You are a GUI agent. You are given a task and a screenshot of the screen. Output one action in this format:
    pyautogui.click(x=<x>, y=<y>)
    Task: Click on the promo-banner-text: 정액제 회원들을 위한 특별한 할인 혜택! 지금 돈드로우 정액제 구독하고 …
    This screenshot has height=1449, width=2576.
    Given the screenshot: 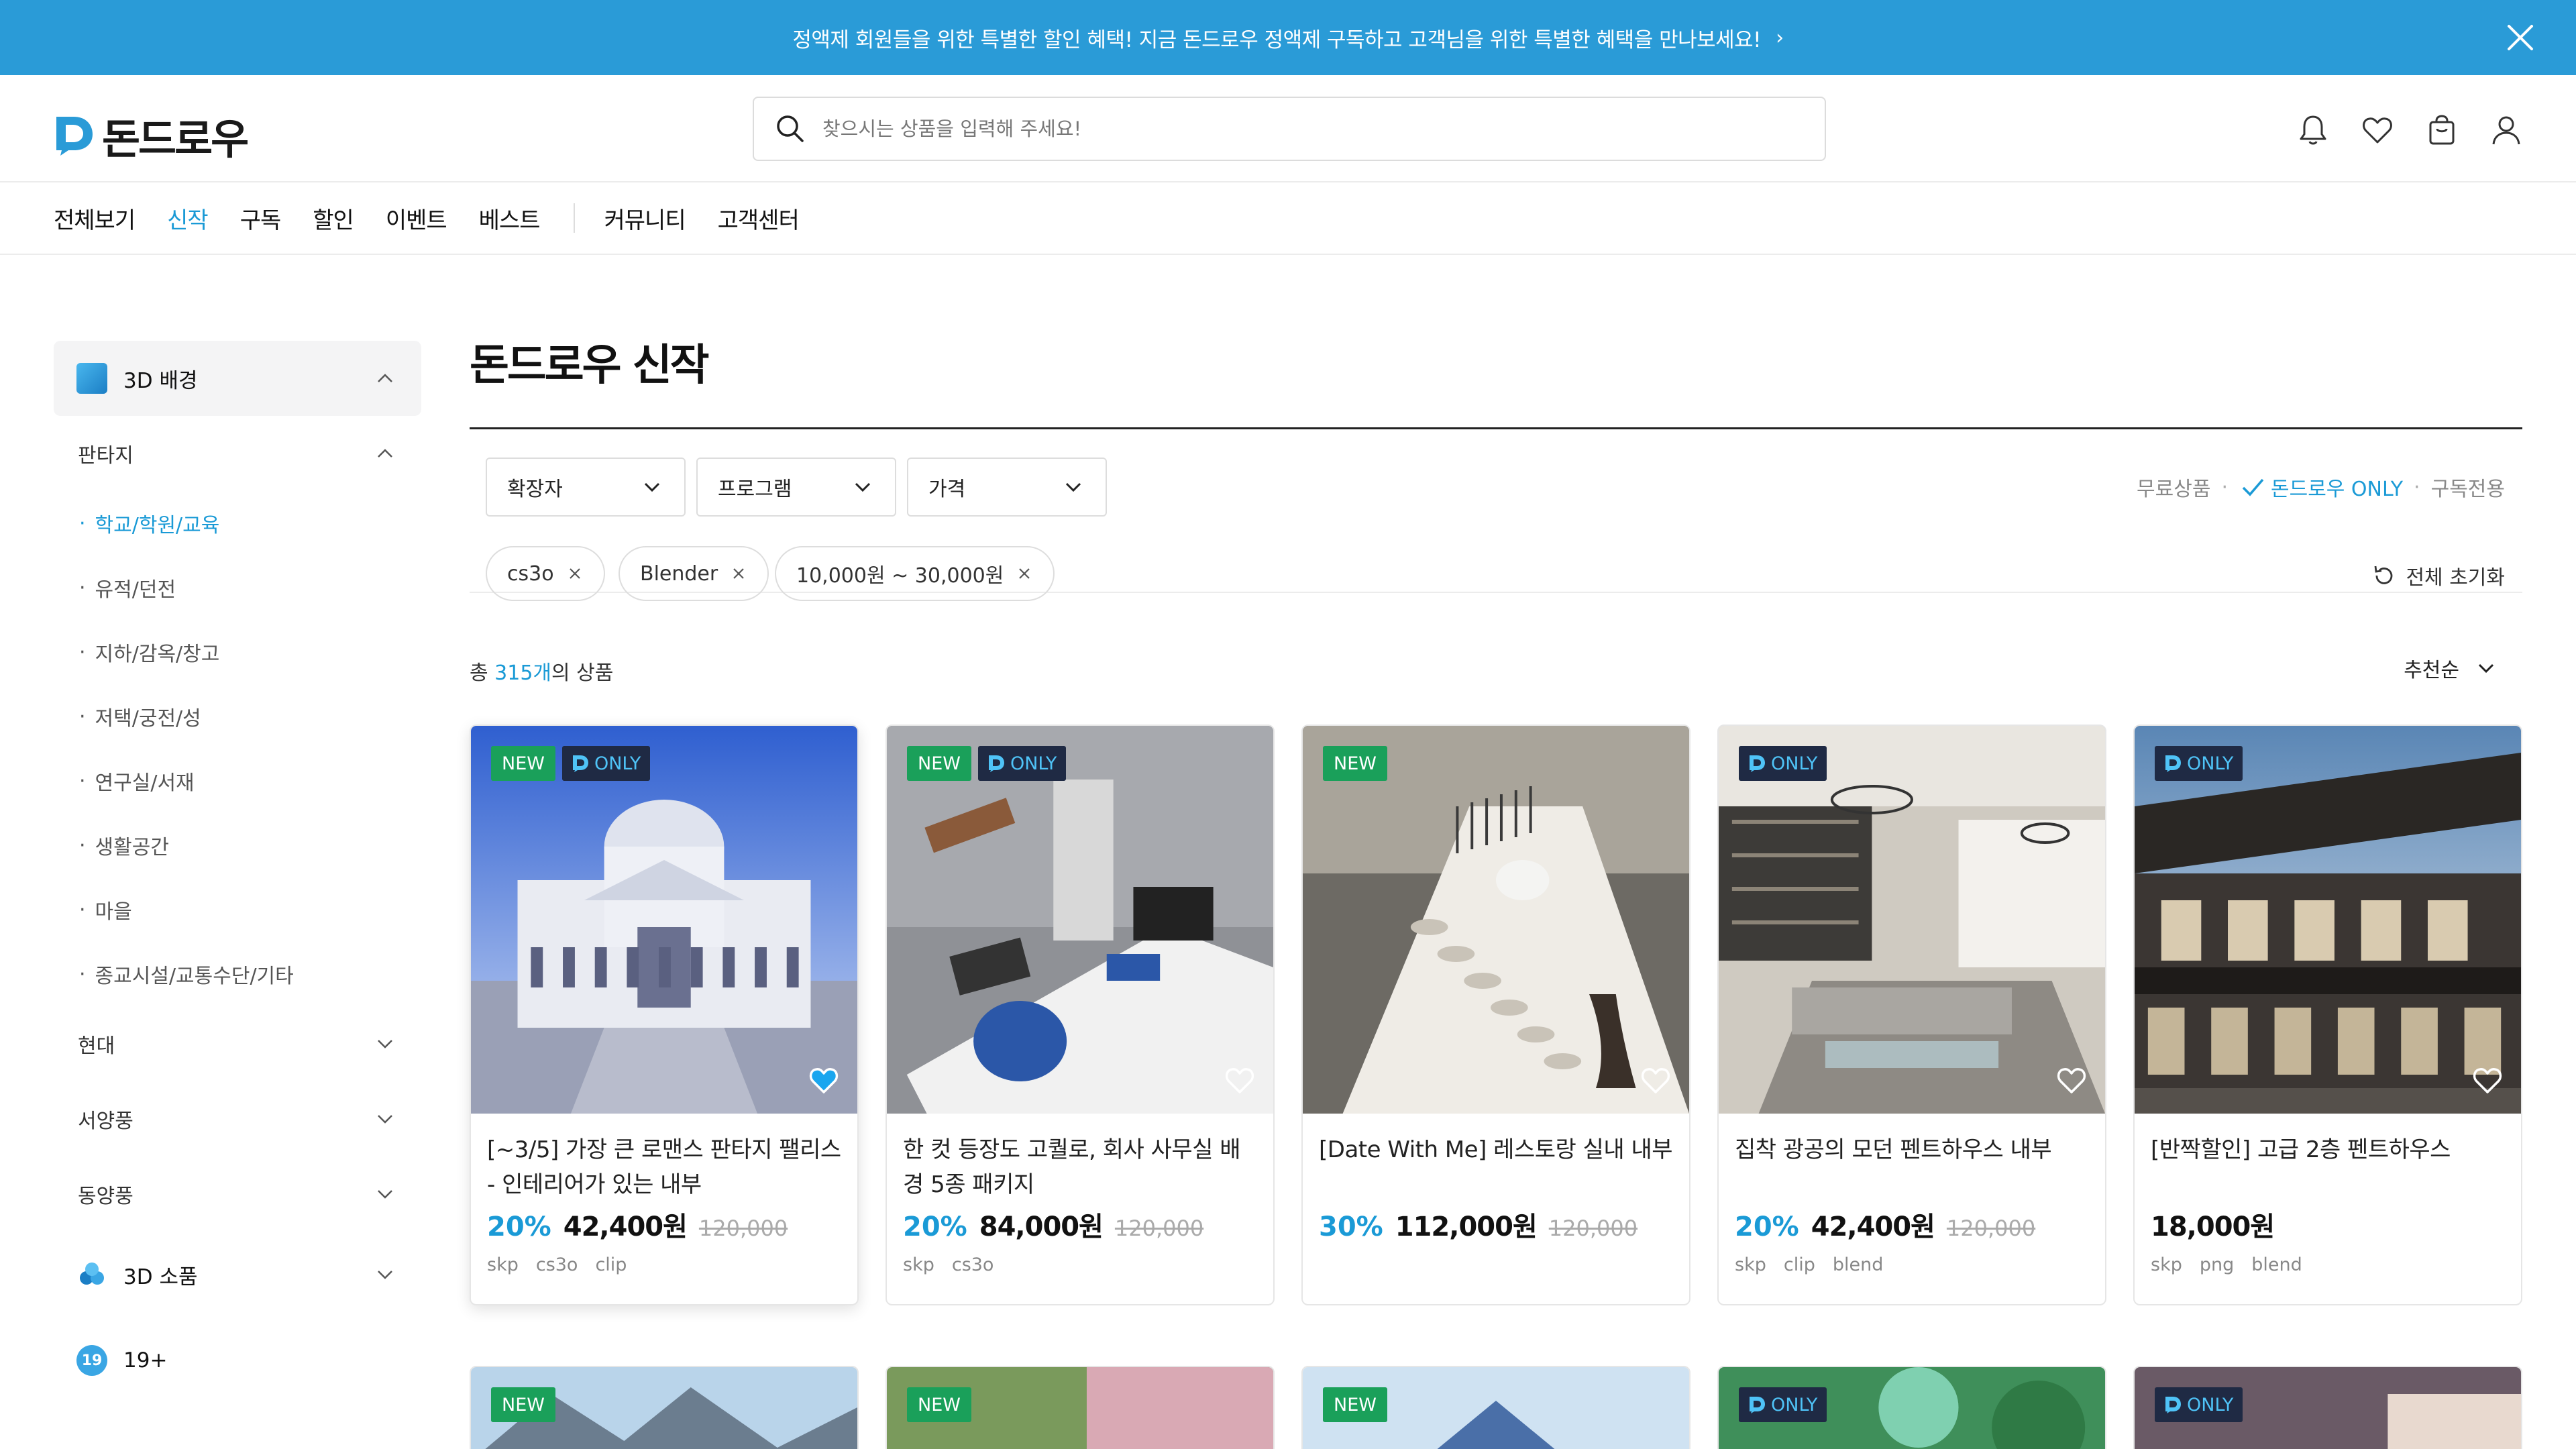 What is the action you would take?
    pyautogui.click(x=1276, y=38)
    